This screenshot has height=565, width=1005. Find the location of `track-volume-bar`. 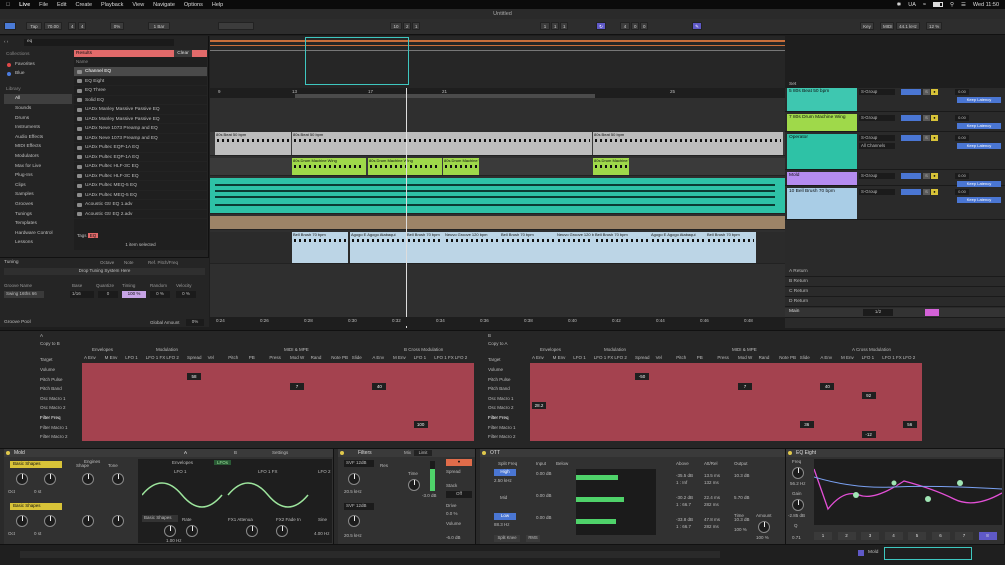

track-volume-bar is located at coordinates (911, 92).